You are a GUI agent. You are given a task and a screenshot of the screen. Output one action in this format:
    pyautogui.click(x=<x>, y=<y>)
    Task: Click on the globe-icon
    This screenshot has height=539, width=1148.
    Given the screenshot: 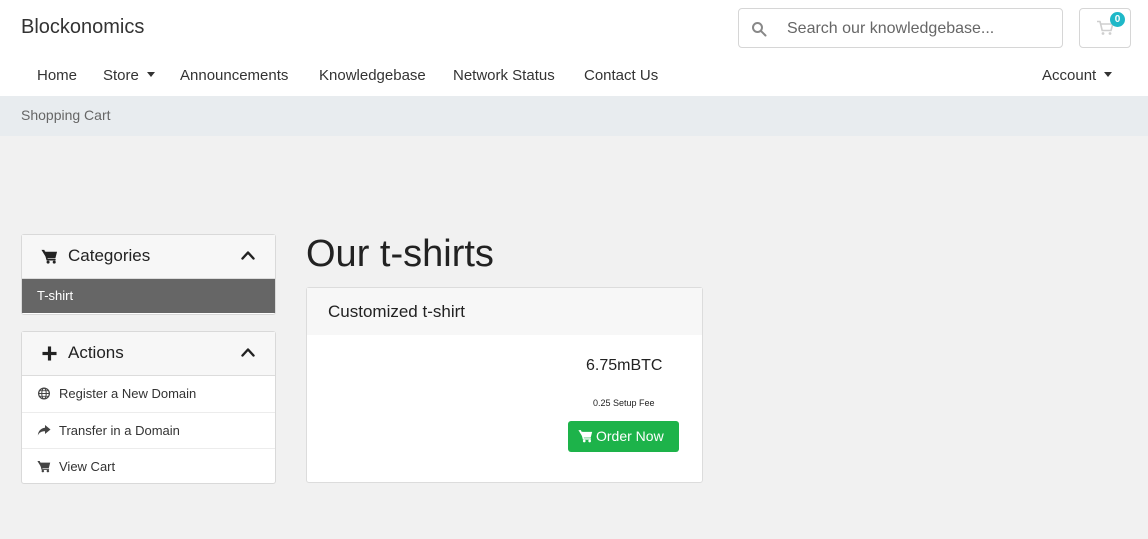 What is the action you would take?
    pyautogui.click(x=44, y=393)
    